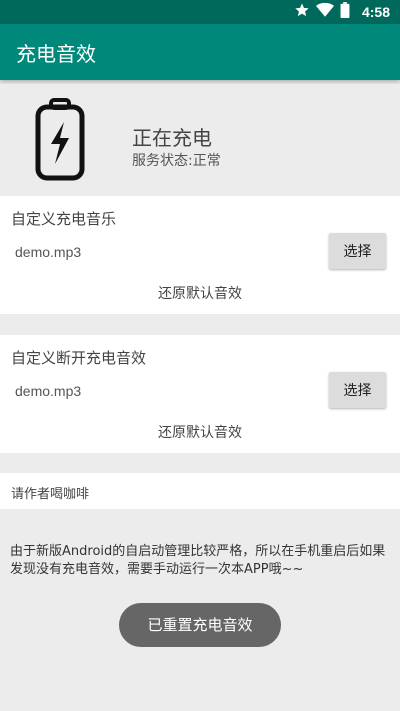 This screenshot has width=400, height=711. I want to click on toast-message: 已重置充电音效, so click(200, 625).